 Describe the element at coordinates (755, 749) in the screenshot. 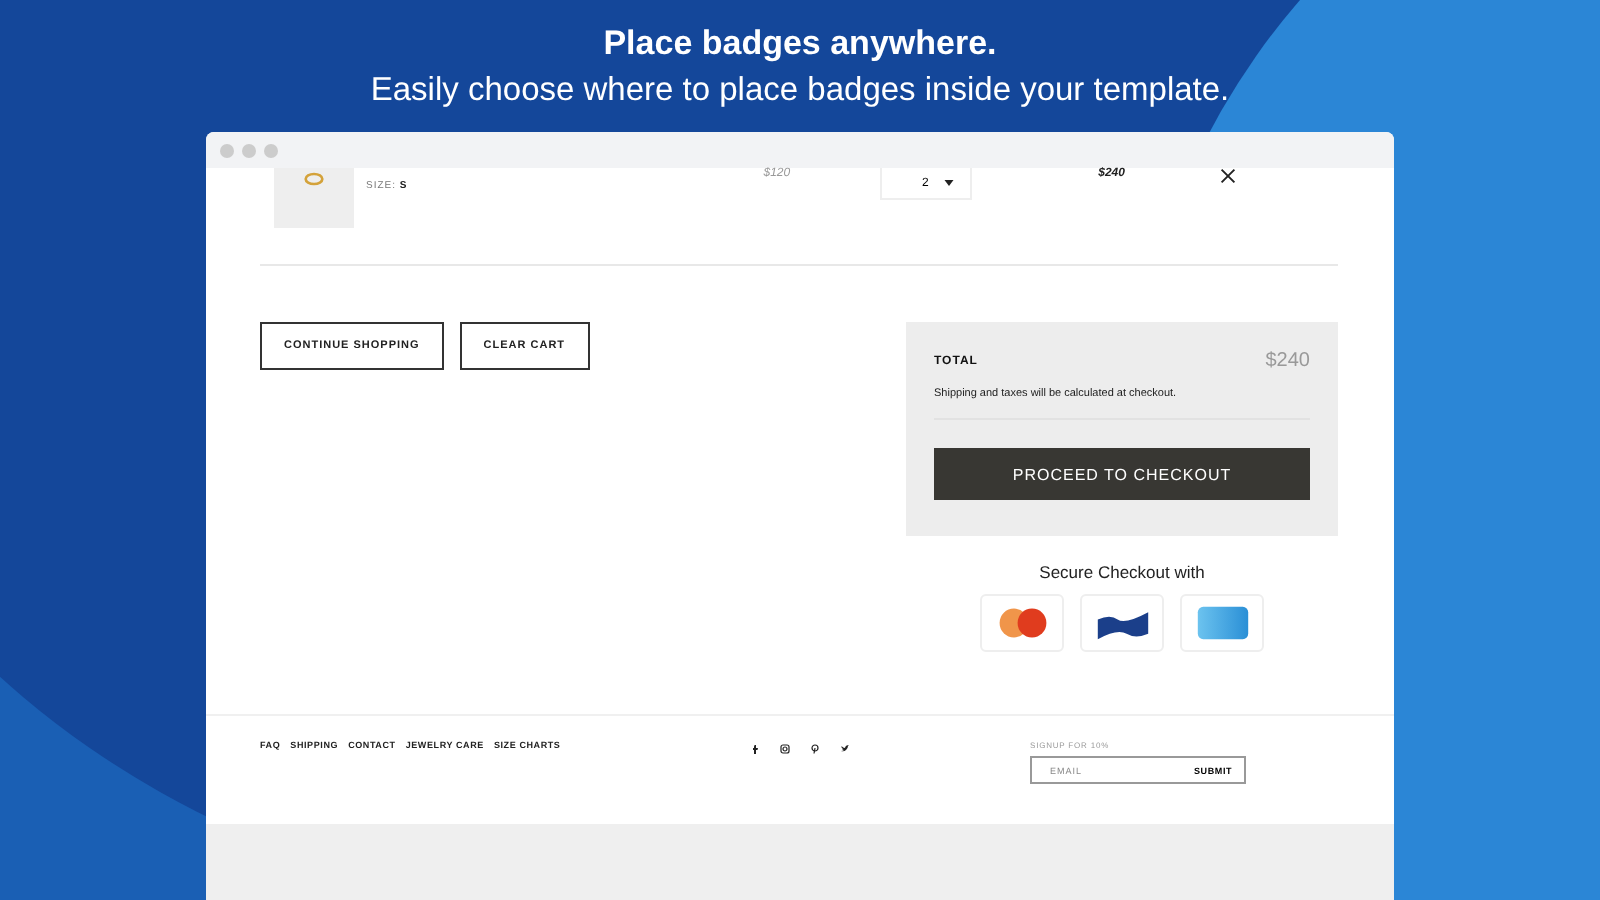

I see `facebook-icon` at that location.